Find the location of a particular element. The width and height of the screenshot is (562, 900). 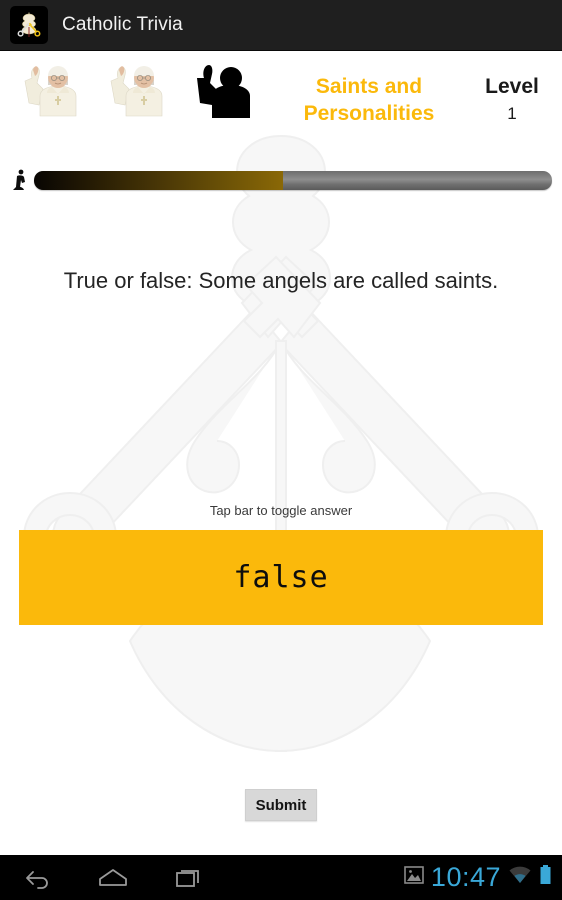

answer-toggle-bar: false is located at coordinates (281, 577).